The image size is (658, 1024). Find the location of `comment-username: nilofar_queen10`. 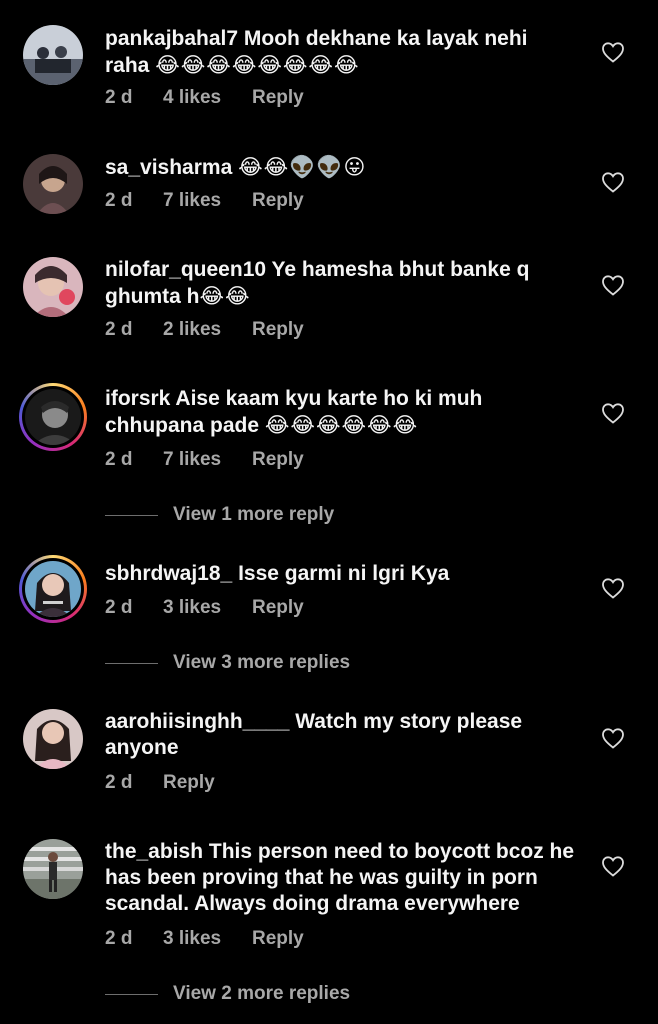

comment-username: nilofar_queen10 is located at coordinates (185, 269).